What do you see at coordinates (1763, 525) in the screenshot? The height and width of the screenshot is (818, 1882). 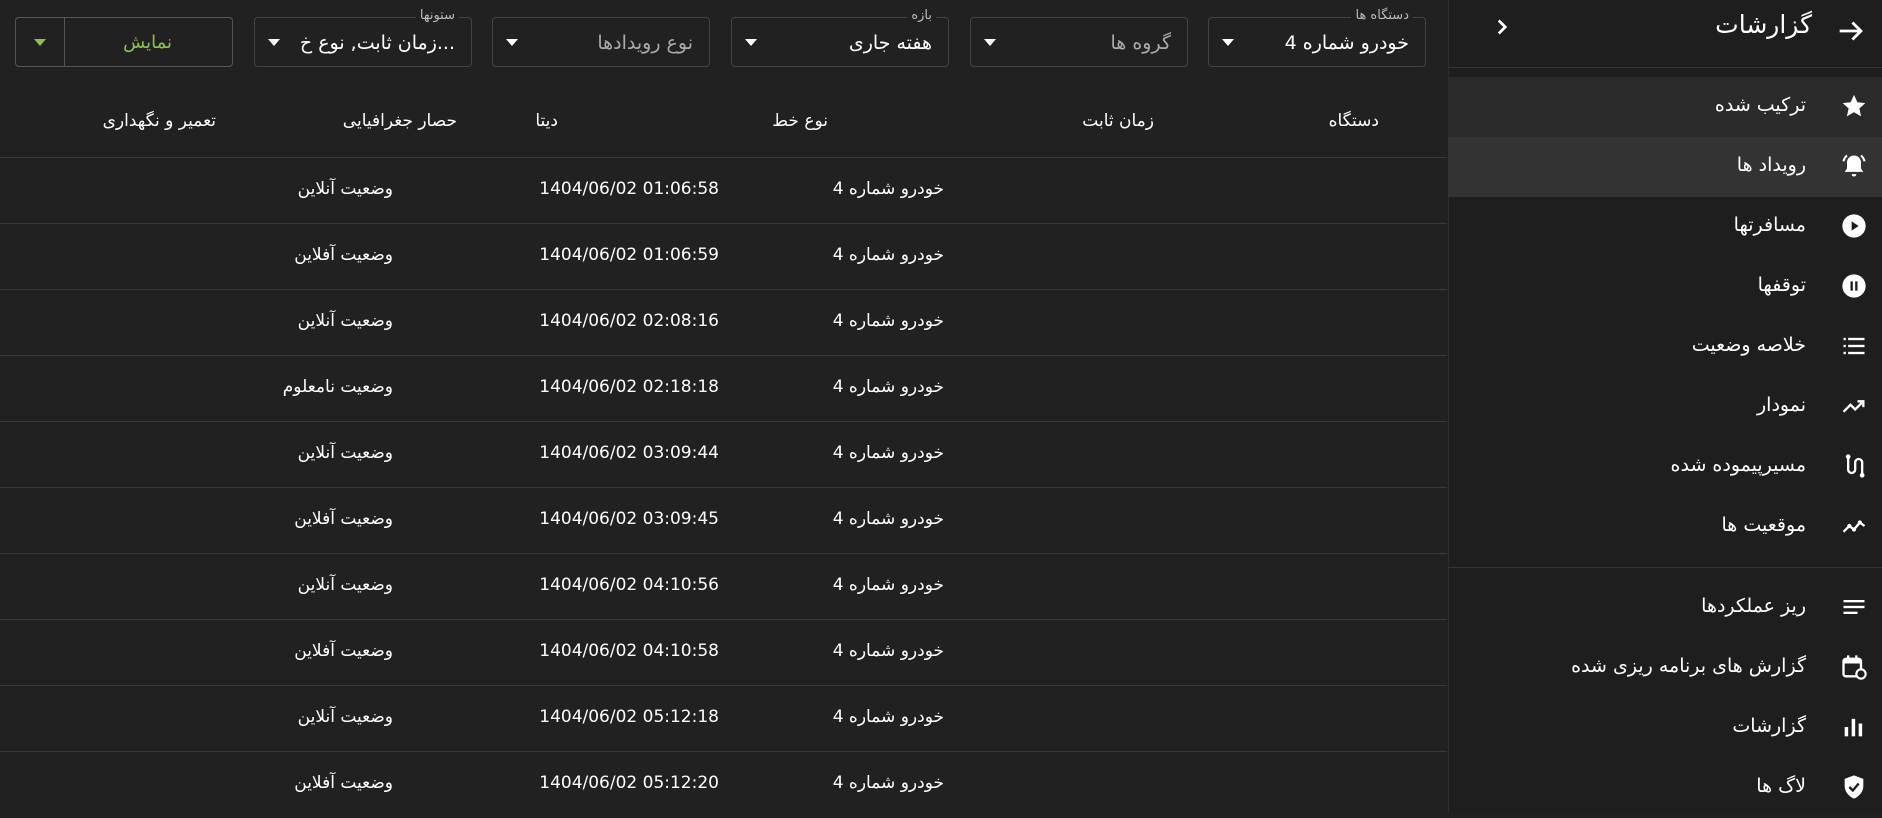 I see `sidebar-item-label: موقعیت ها` at bounding box center [1763, 525].